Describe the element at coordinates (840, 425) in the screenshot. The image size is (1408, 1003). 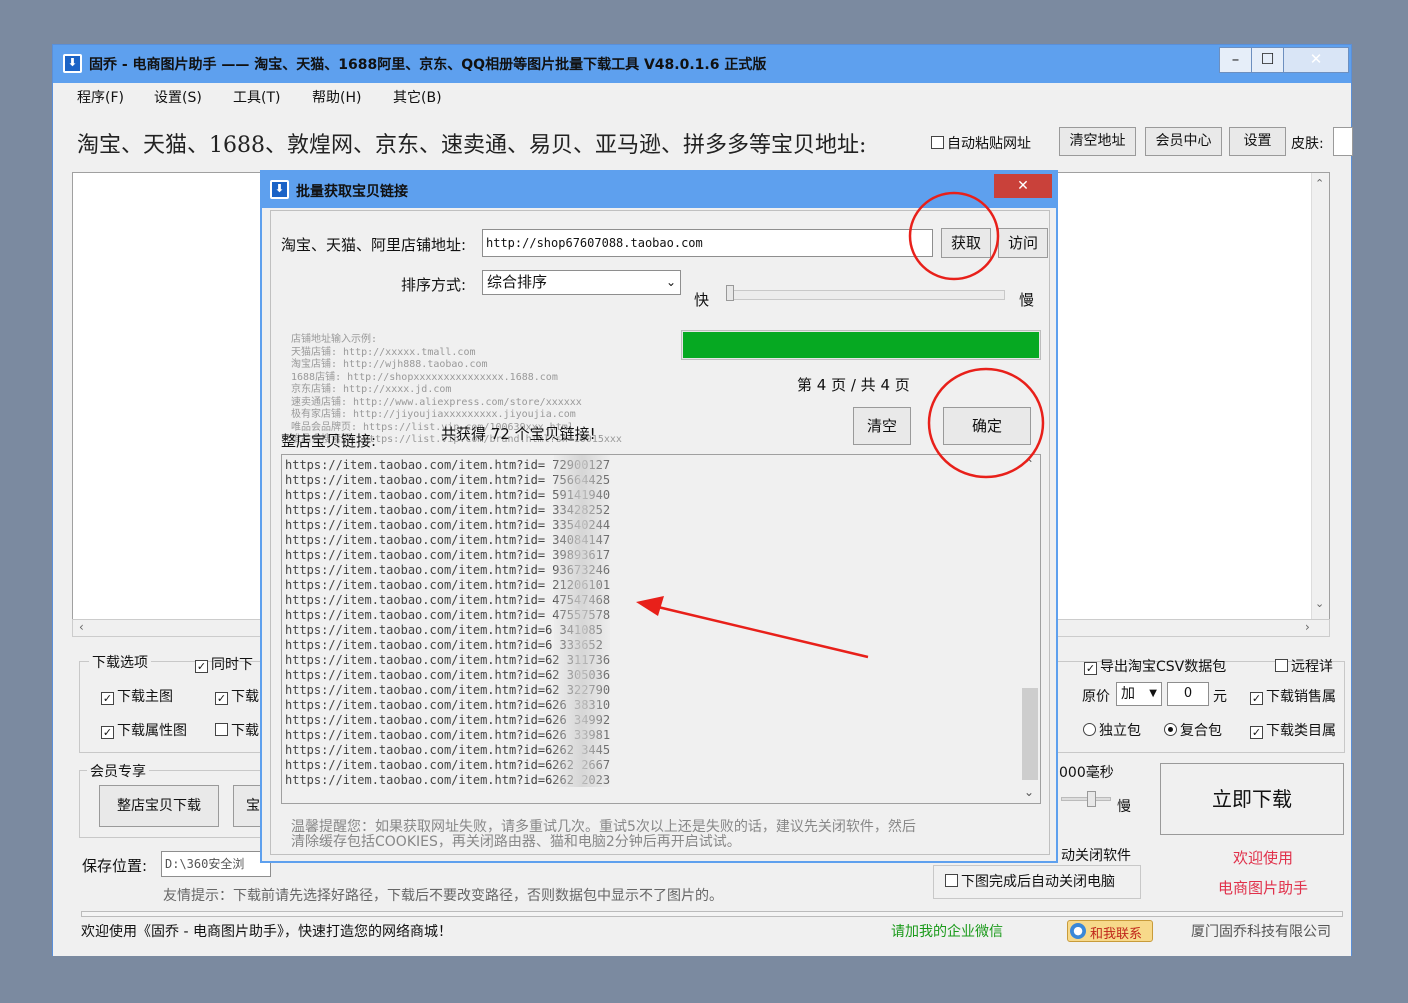
I see `annotation-overlay` at that location.